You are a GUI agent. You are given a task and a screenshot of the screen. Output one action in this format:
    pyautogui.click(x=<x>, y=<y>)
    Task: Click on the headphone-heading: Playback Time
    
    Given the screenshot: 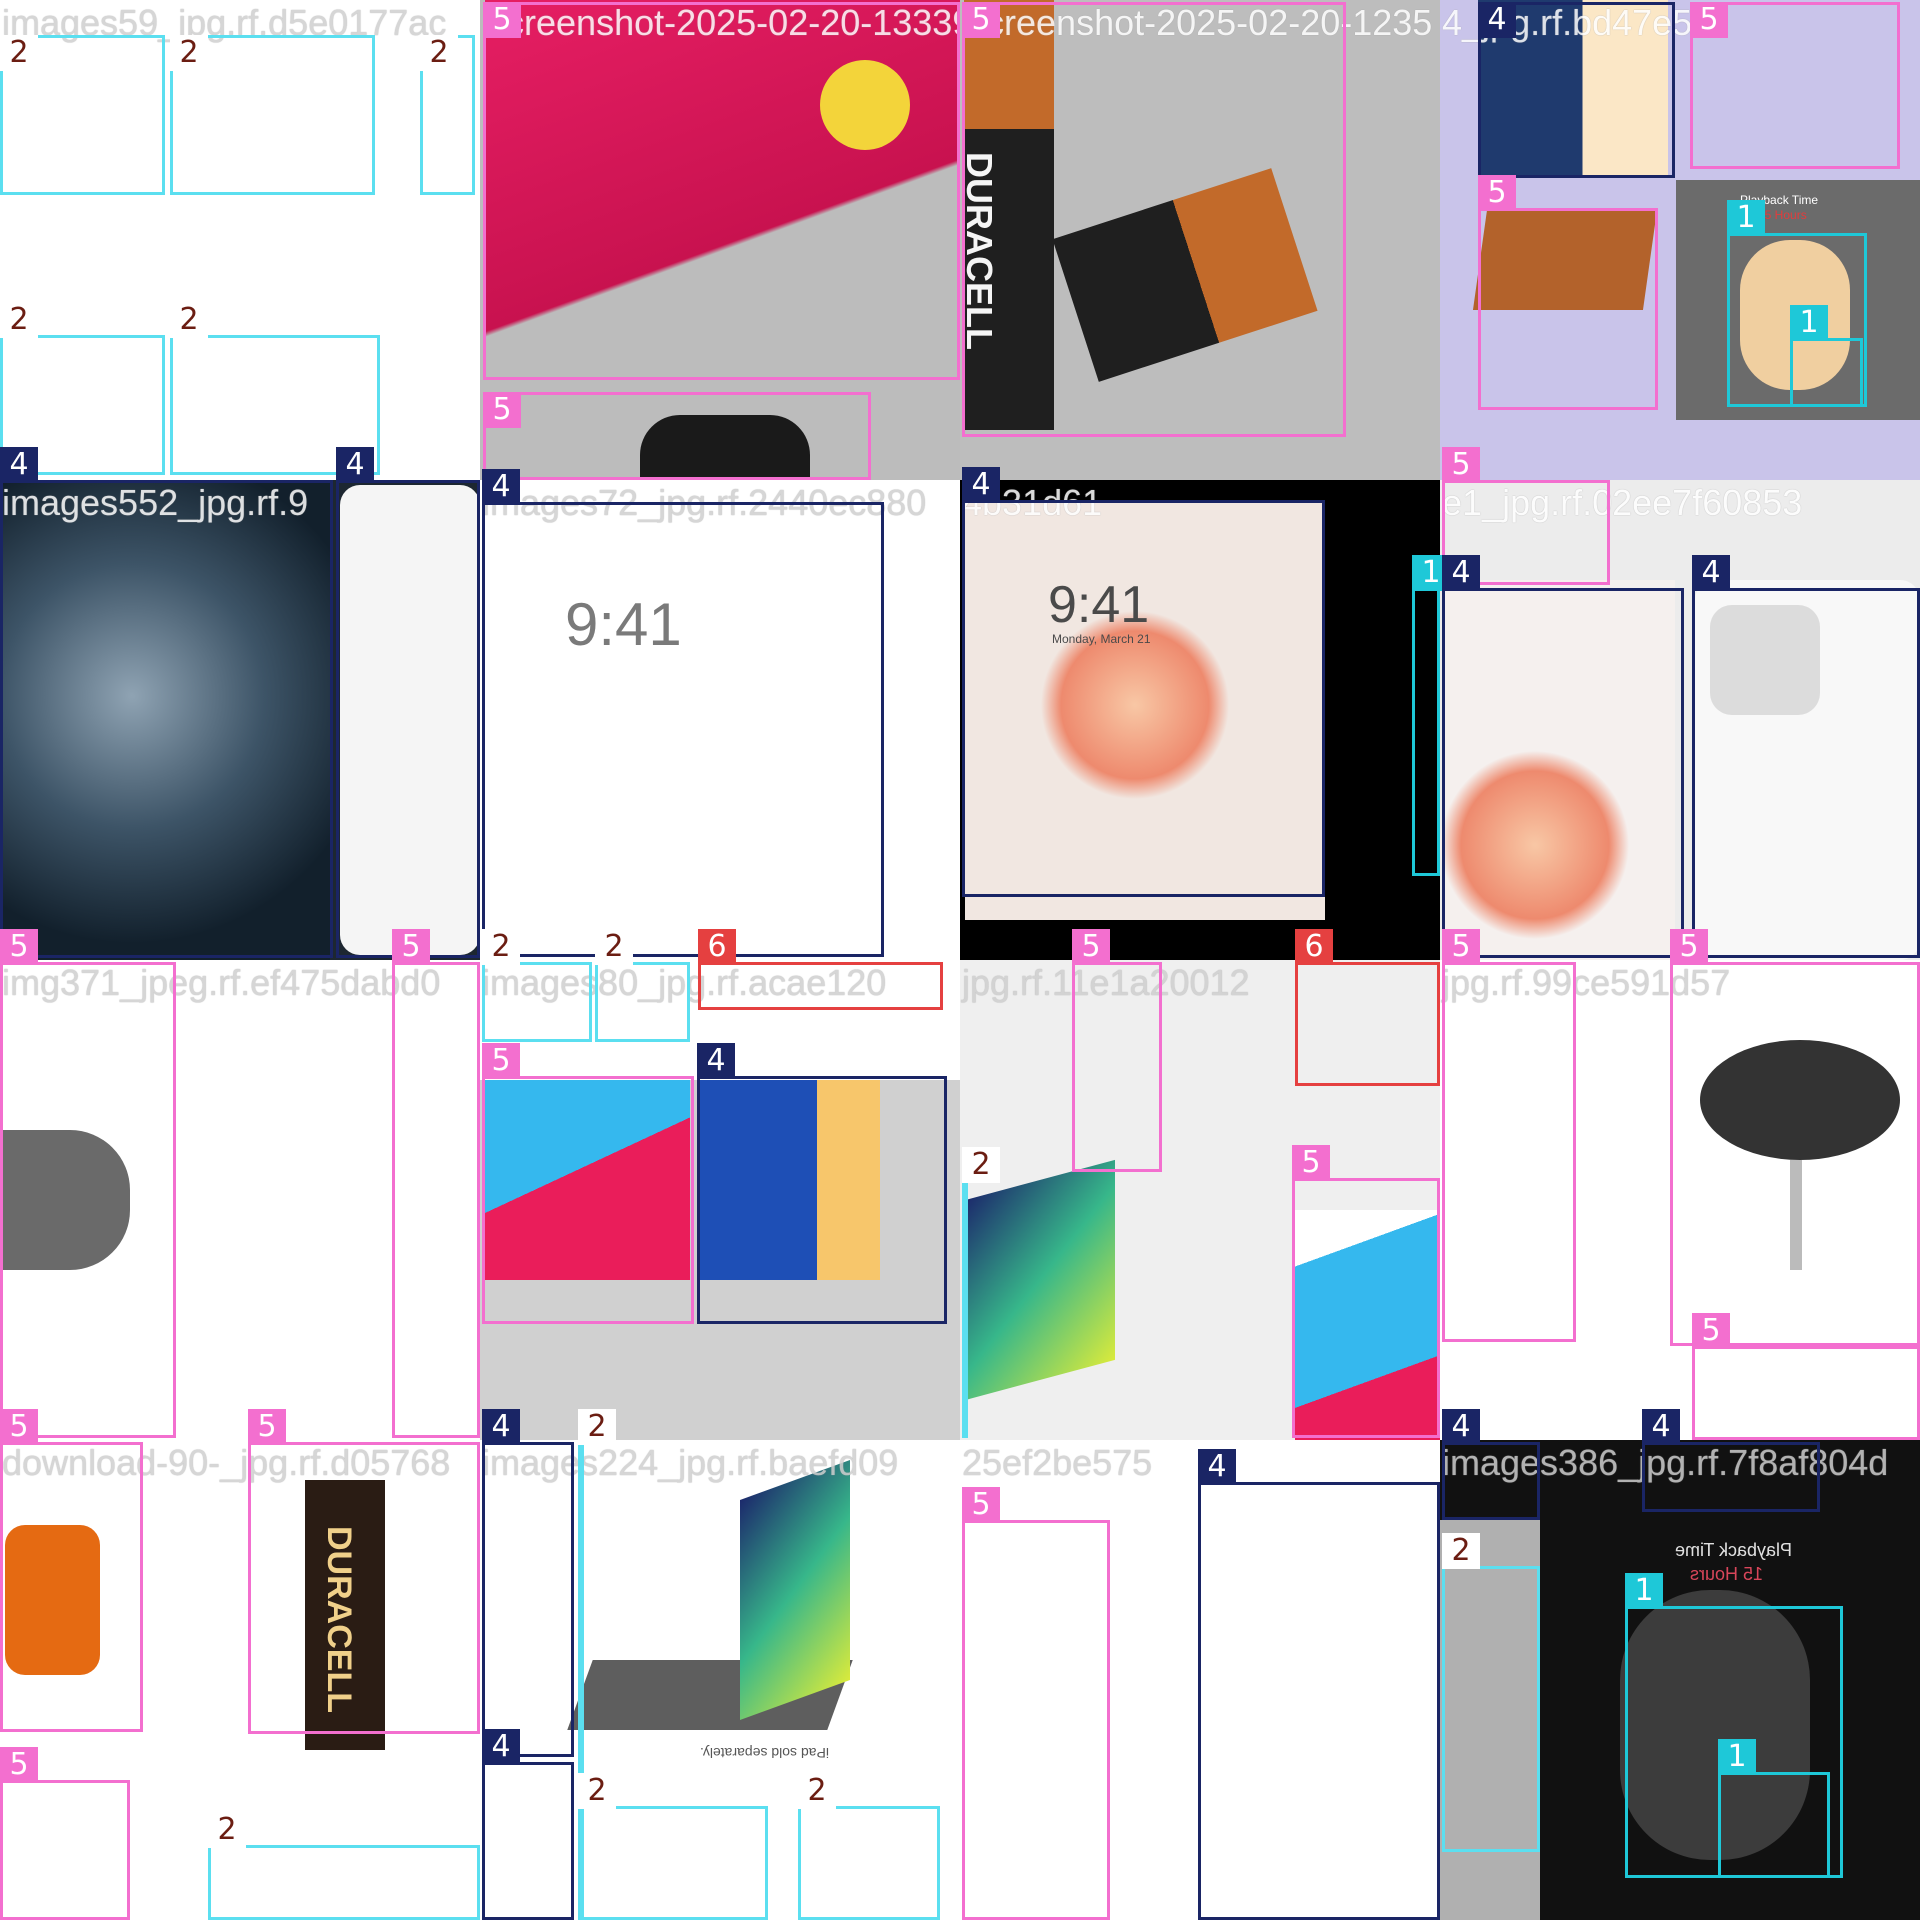 What is the action you would take?
    pyautogui.click(x=1734, y=1550)
    